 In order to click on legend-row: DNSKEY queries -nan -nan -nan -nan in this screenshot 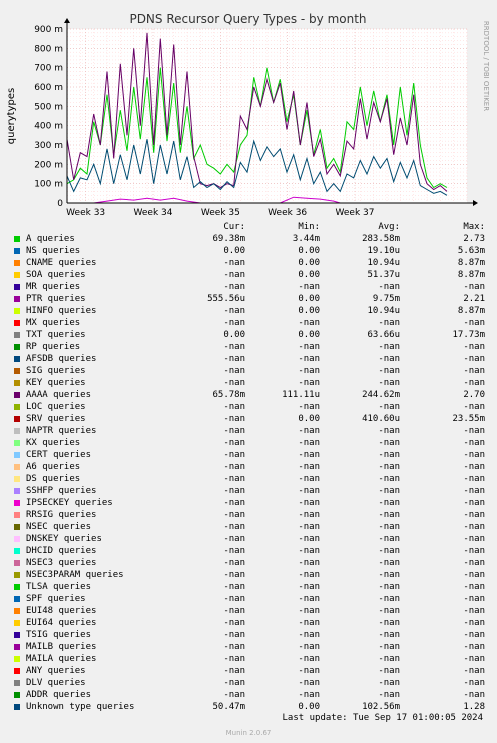, I will do `click(250, 539)`.